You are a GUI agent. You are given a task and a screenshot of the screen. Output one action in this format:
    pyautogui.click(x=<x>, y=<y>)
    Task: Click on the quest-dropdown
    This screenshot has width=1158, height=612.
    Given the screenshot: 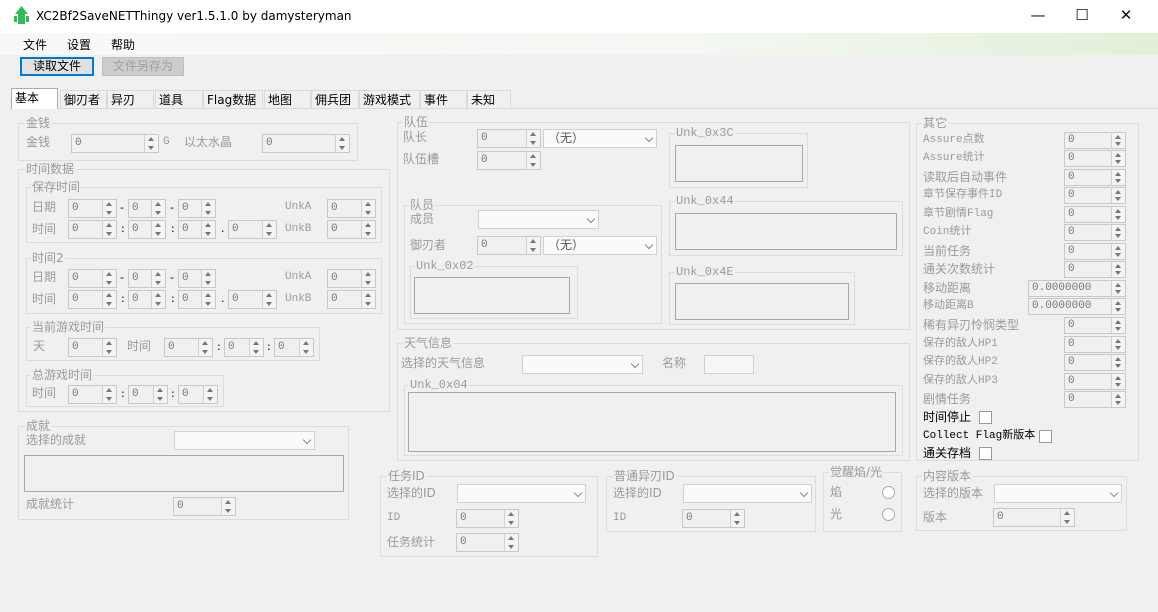 What is the action you would take?
    pyautogui.click(x=521, y=493)
    